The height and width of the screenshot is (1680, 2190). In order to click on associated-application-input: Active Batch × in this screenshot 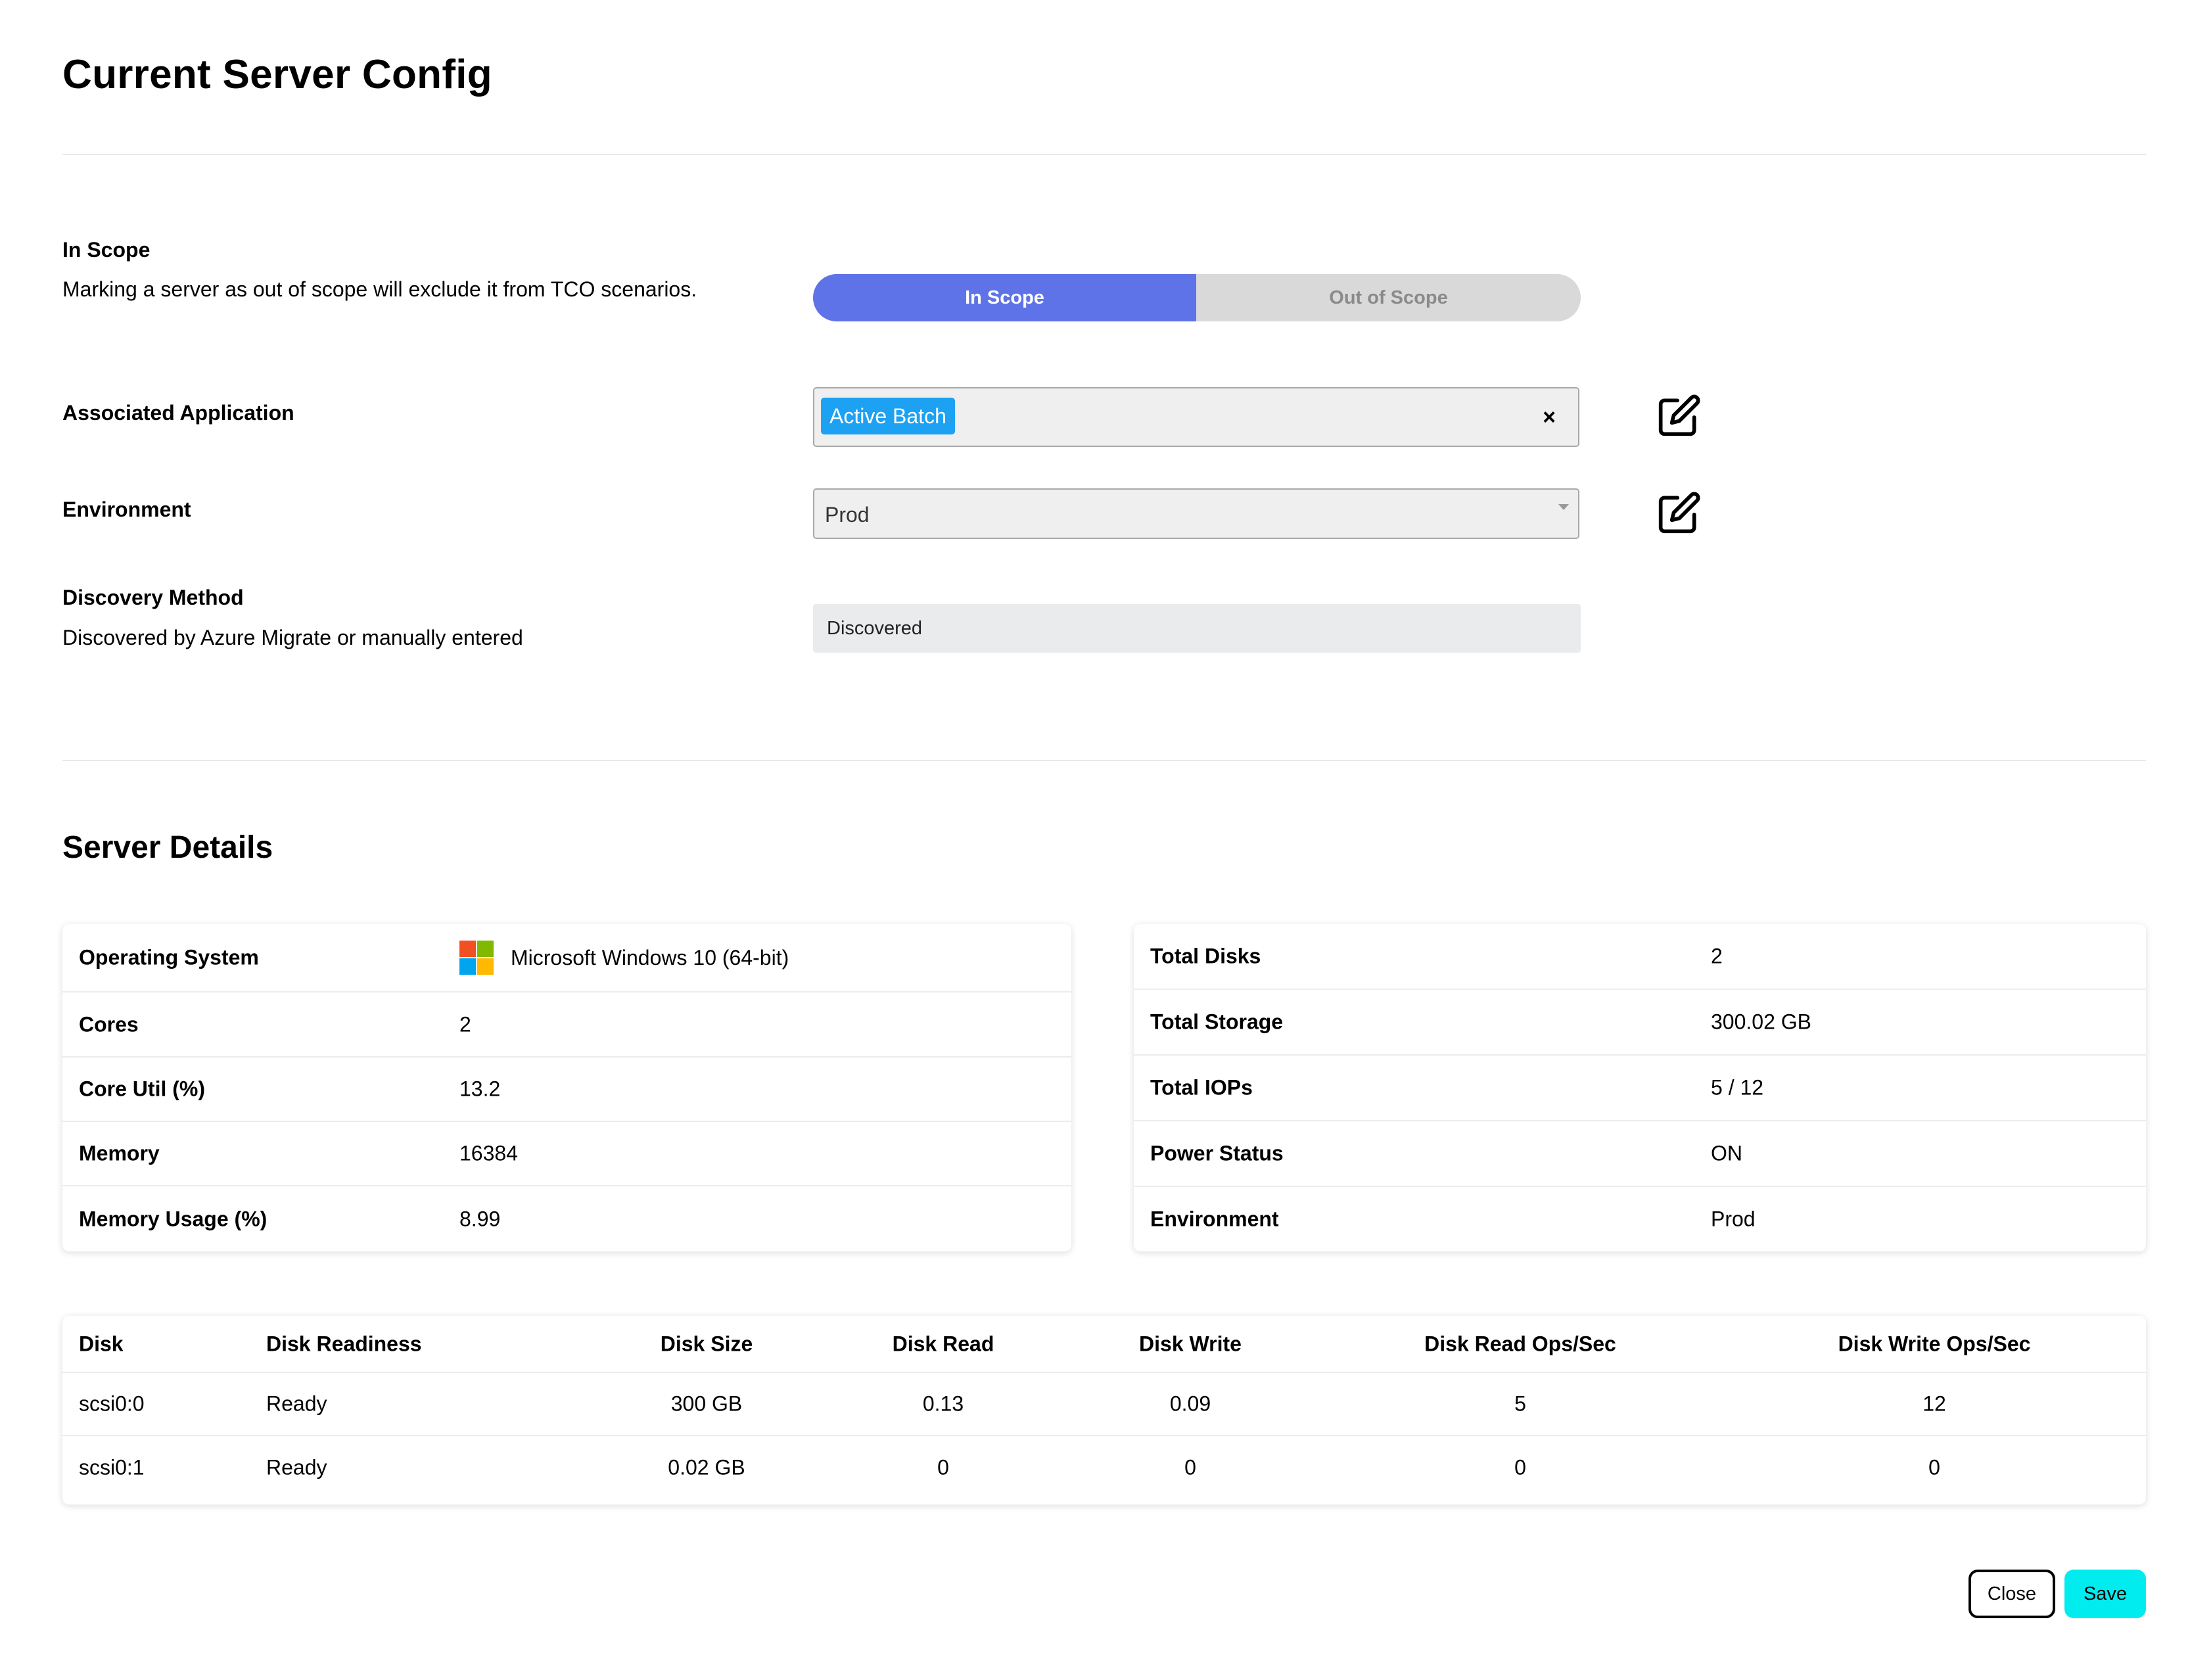, I will do `click(1196, 417)`.